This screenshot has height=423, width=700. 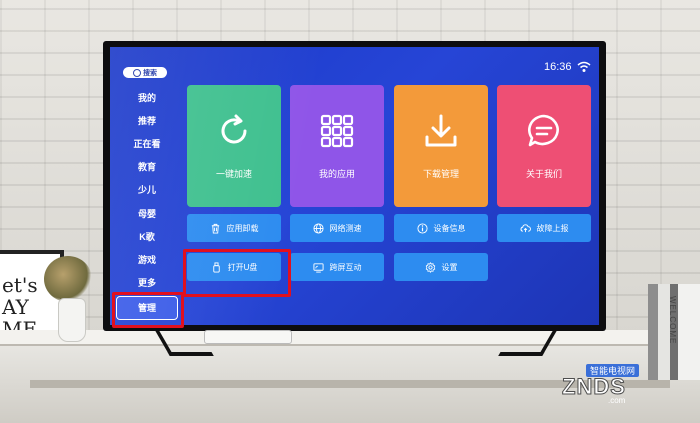 What do you see at coordinates (215, 228) in the screenshot?
I see `trash-icon` at bounding box center [215, 228].